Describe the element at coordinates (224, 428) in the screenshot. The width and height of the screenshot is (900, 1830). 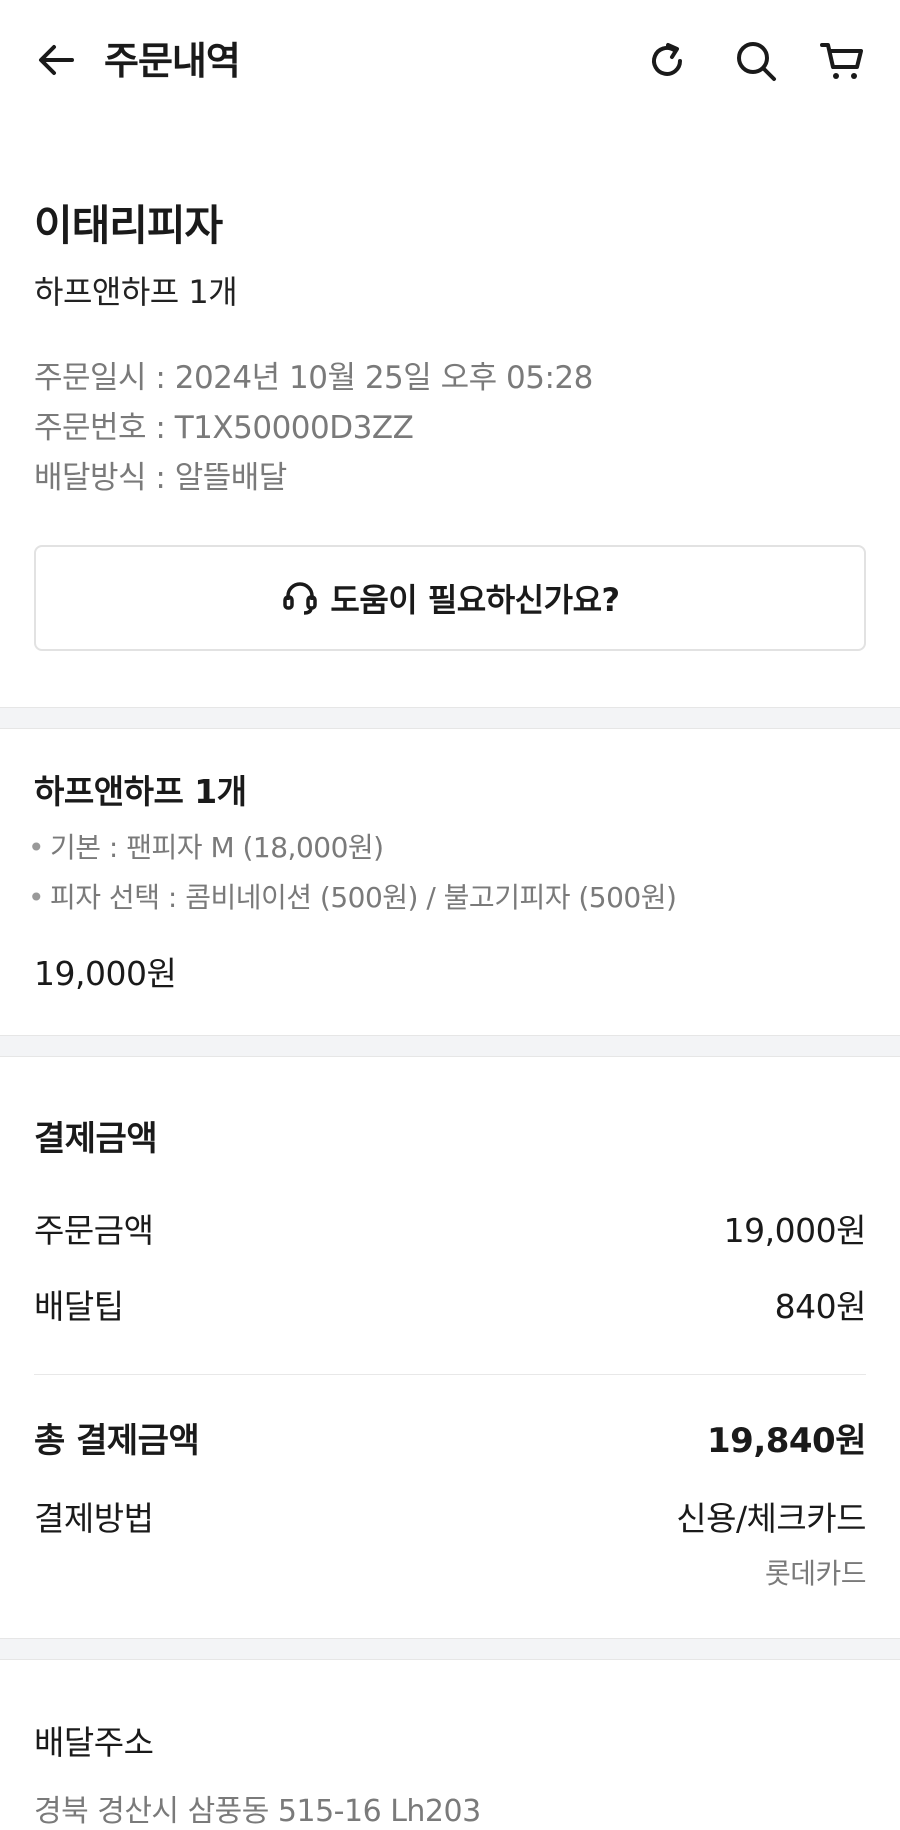
I see `order-number: 주문번호 : T1X50000D3ZZ` at that location.